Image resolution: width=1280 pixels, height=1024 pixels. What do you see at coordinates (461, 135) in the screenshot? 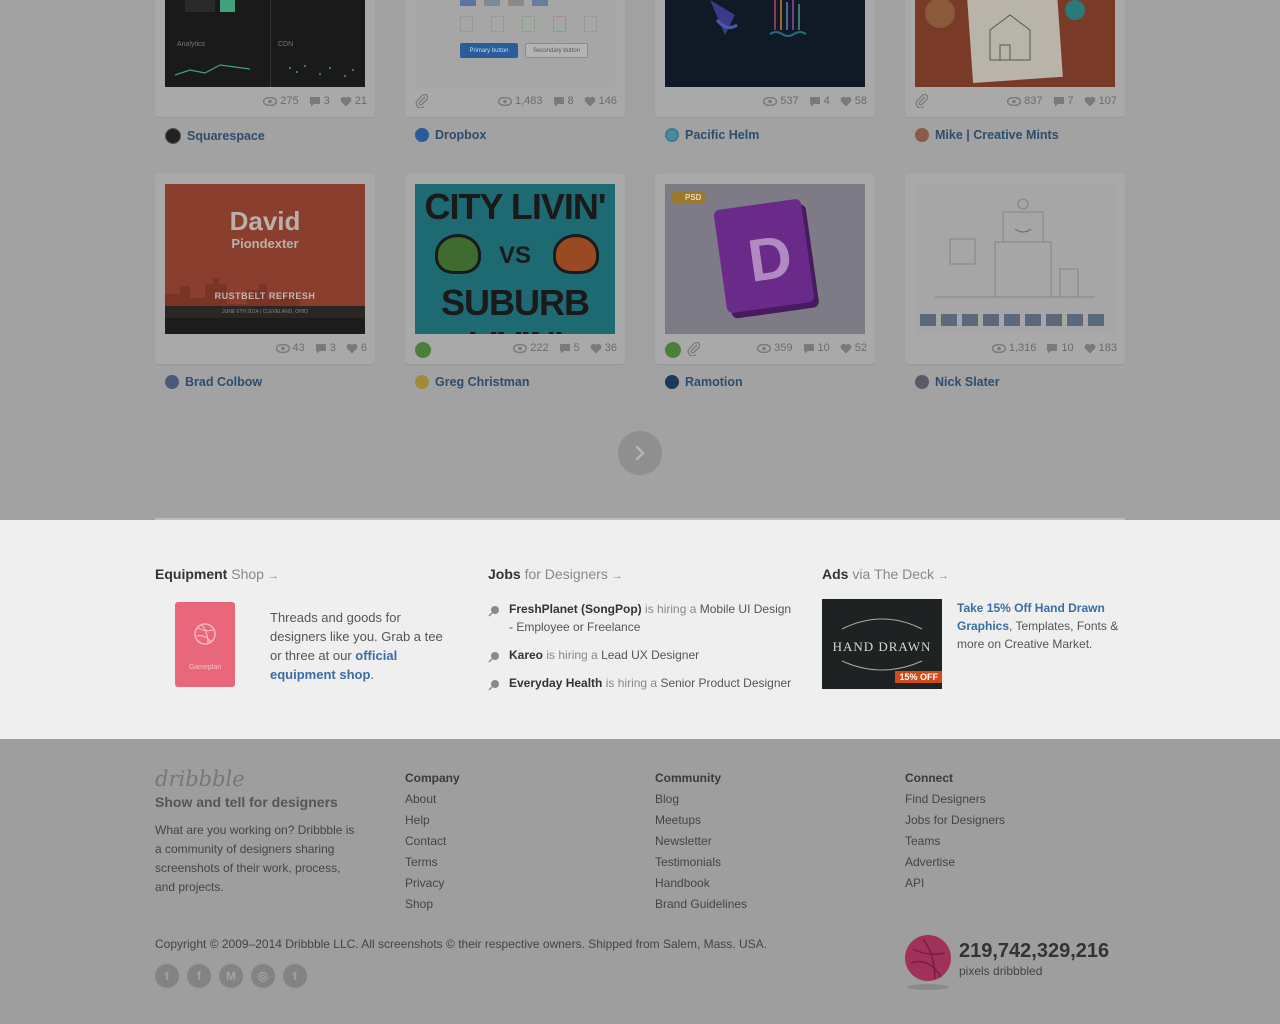
I see `player-name: Dropbox` at bounding box center [461, 135].